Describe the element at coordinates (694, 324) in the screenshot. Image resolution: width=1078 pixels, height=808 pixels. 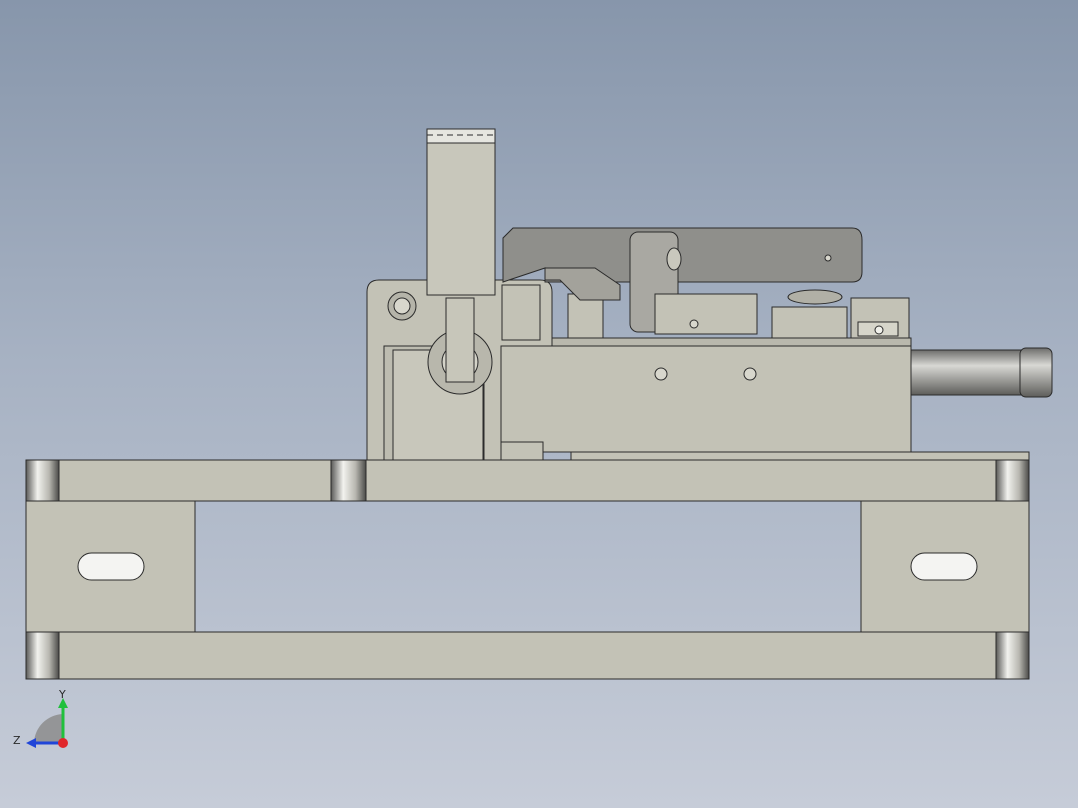
I see `set-screw` at that location.